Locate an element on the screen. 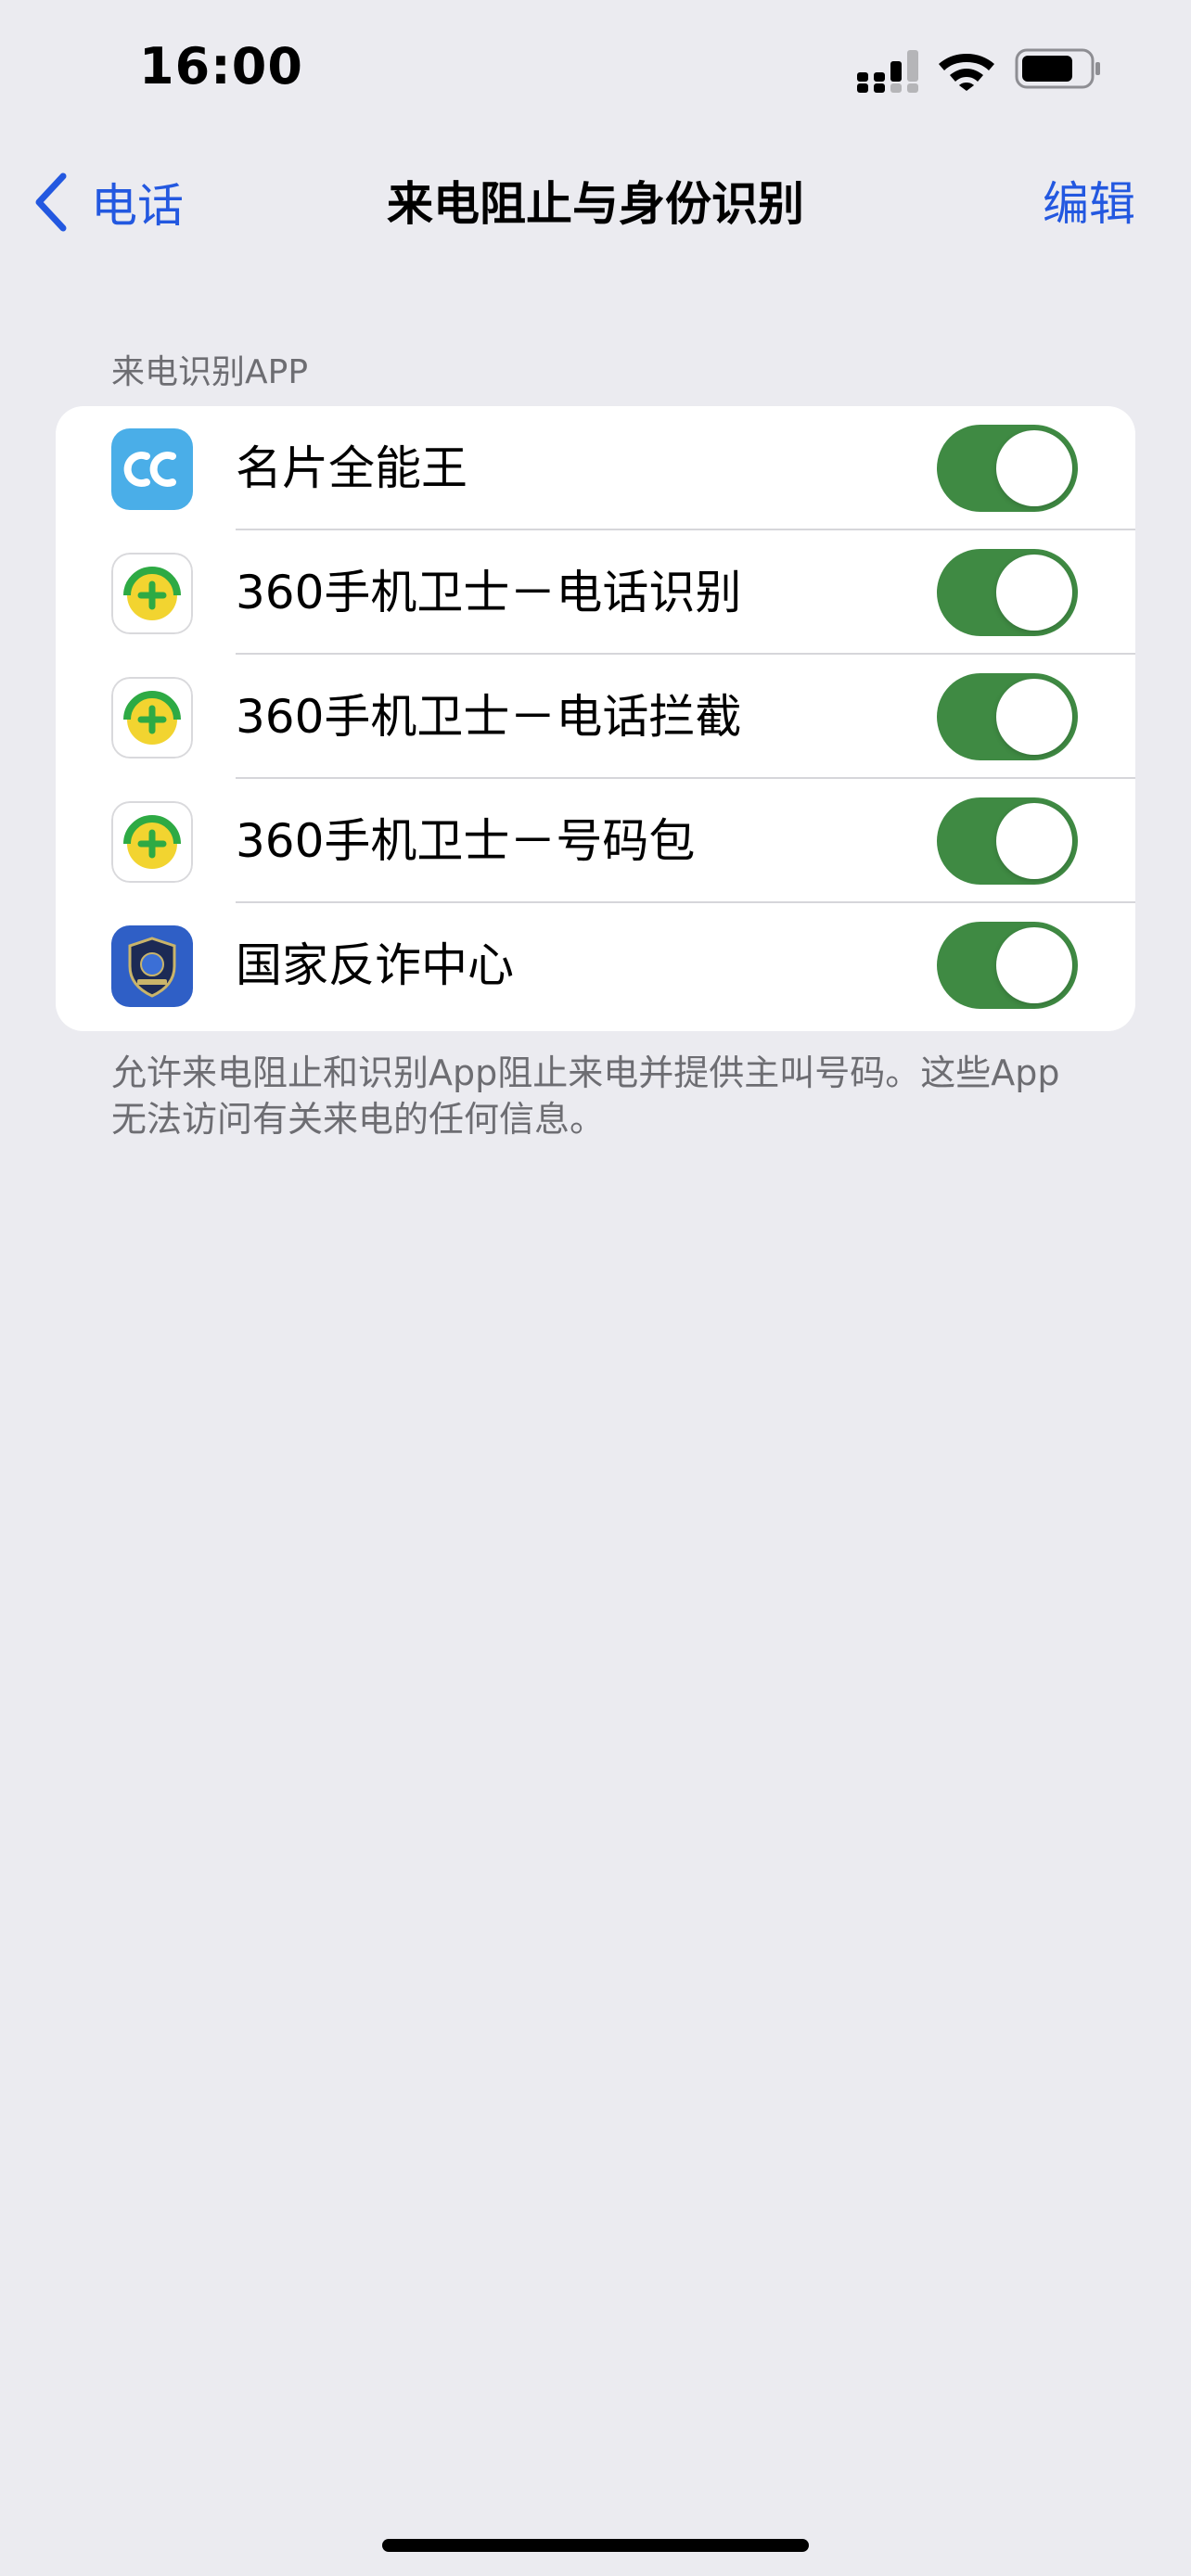 Image resolution: width=1191 pixels, height=2576 pixels. list-item-anti-fraud-center: 国家反诈中心 is located at coordinates (595, 965).